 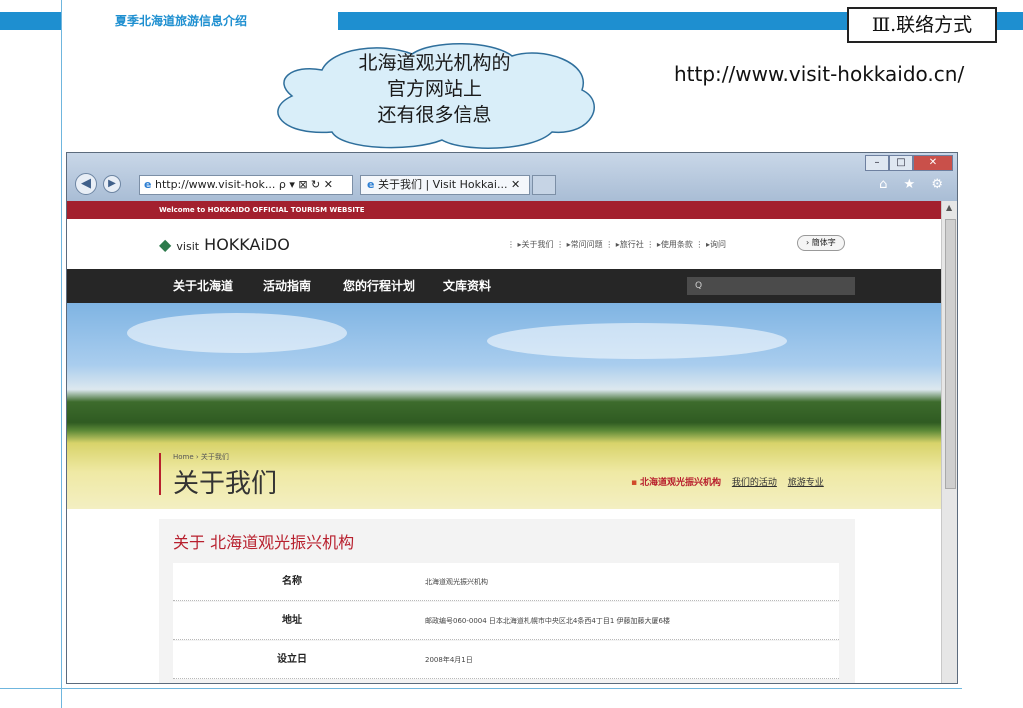 I want to click on minimize-button: –, so click(x=877, y=163).